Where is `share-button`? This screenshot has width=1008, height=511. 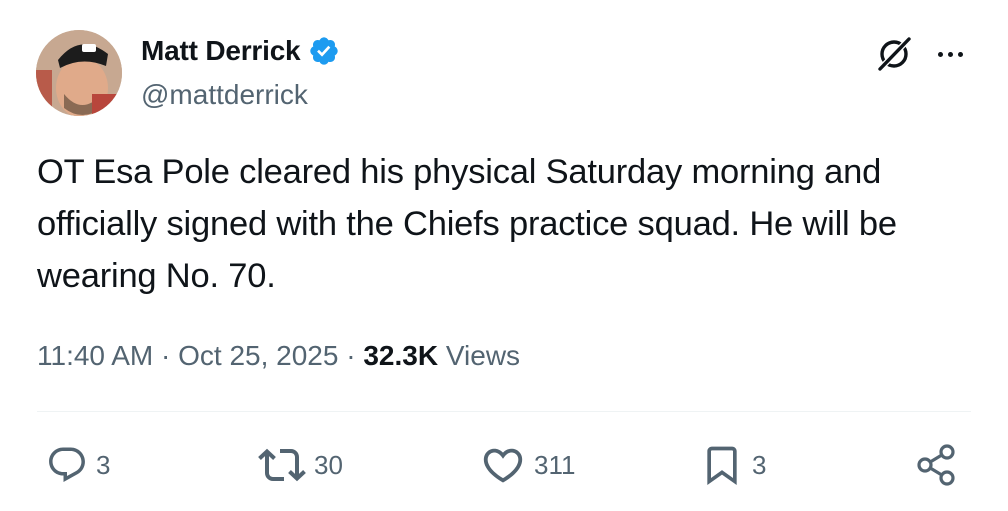 share-button is located at coordinates (937, 465).